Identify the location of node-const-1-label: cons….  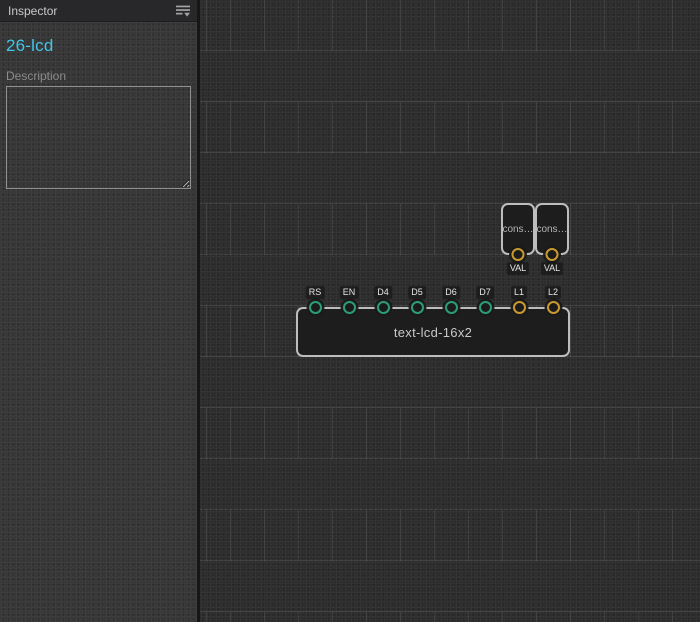
(518, 229).